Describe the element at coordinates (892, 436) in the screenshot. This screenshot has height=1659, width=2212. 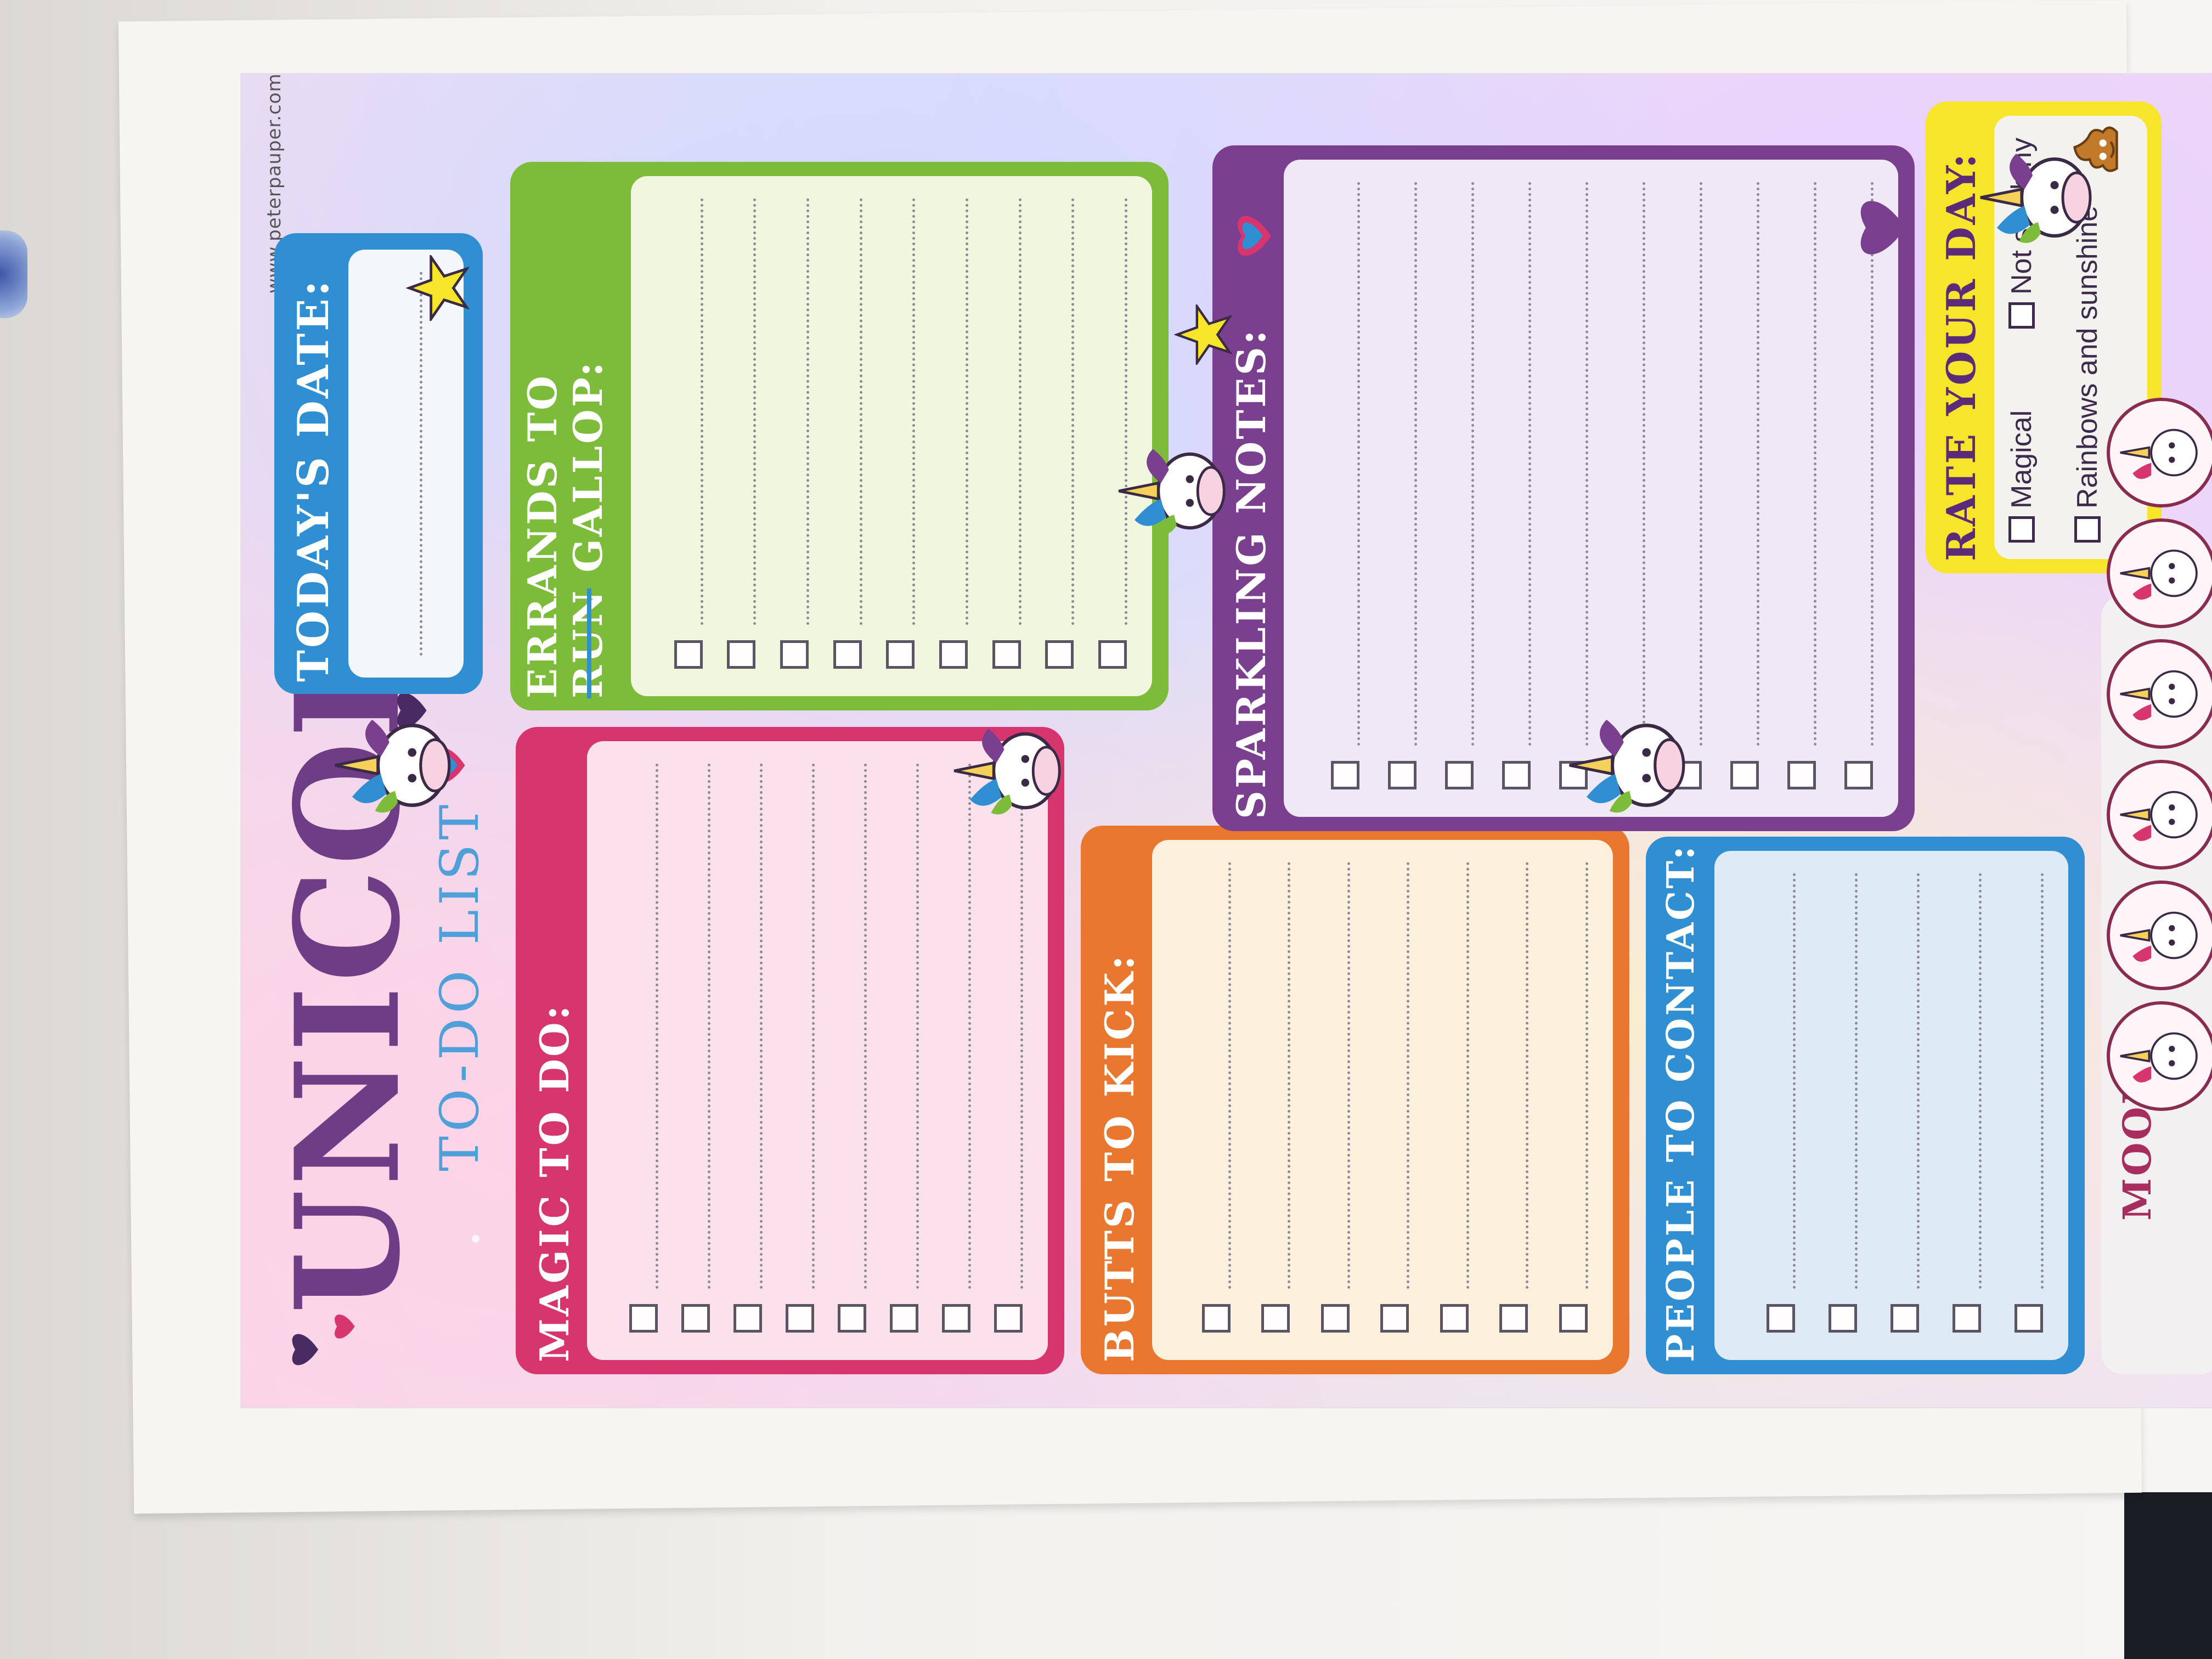
I see `errands-list` at that location.